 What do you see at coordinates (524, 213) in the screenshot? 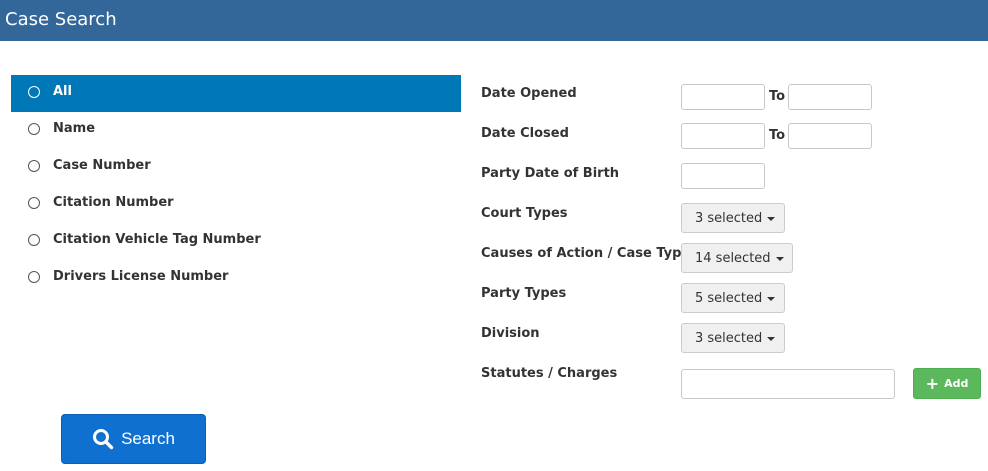
I see `court-types-label: Court Types` at bounding box center [524, 213].